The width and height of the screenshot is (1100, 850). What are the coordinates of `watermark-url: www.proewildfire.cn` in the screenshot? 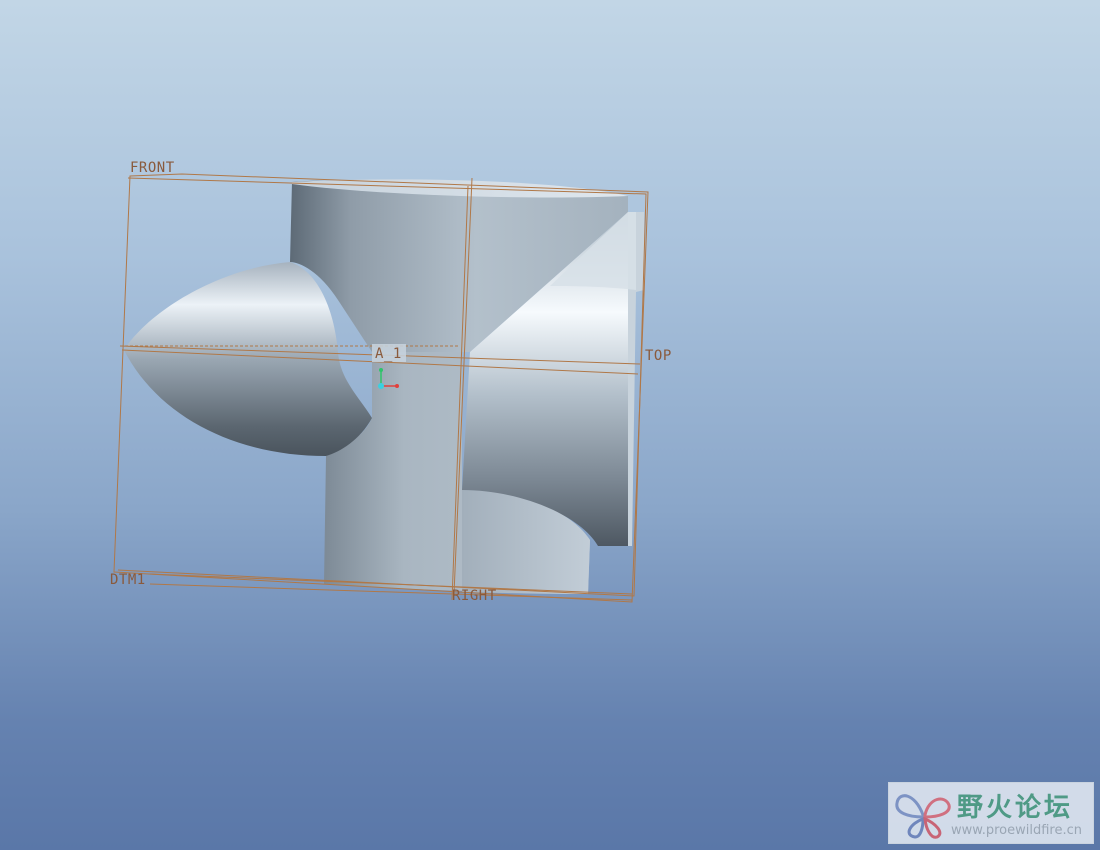 It's located at (1016, 830).